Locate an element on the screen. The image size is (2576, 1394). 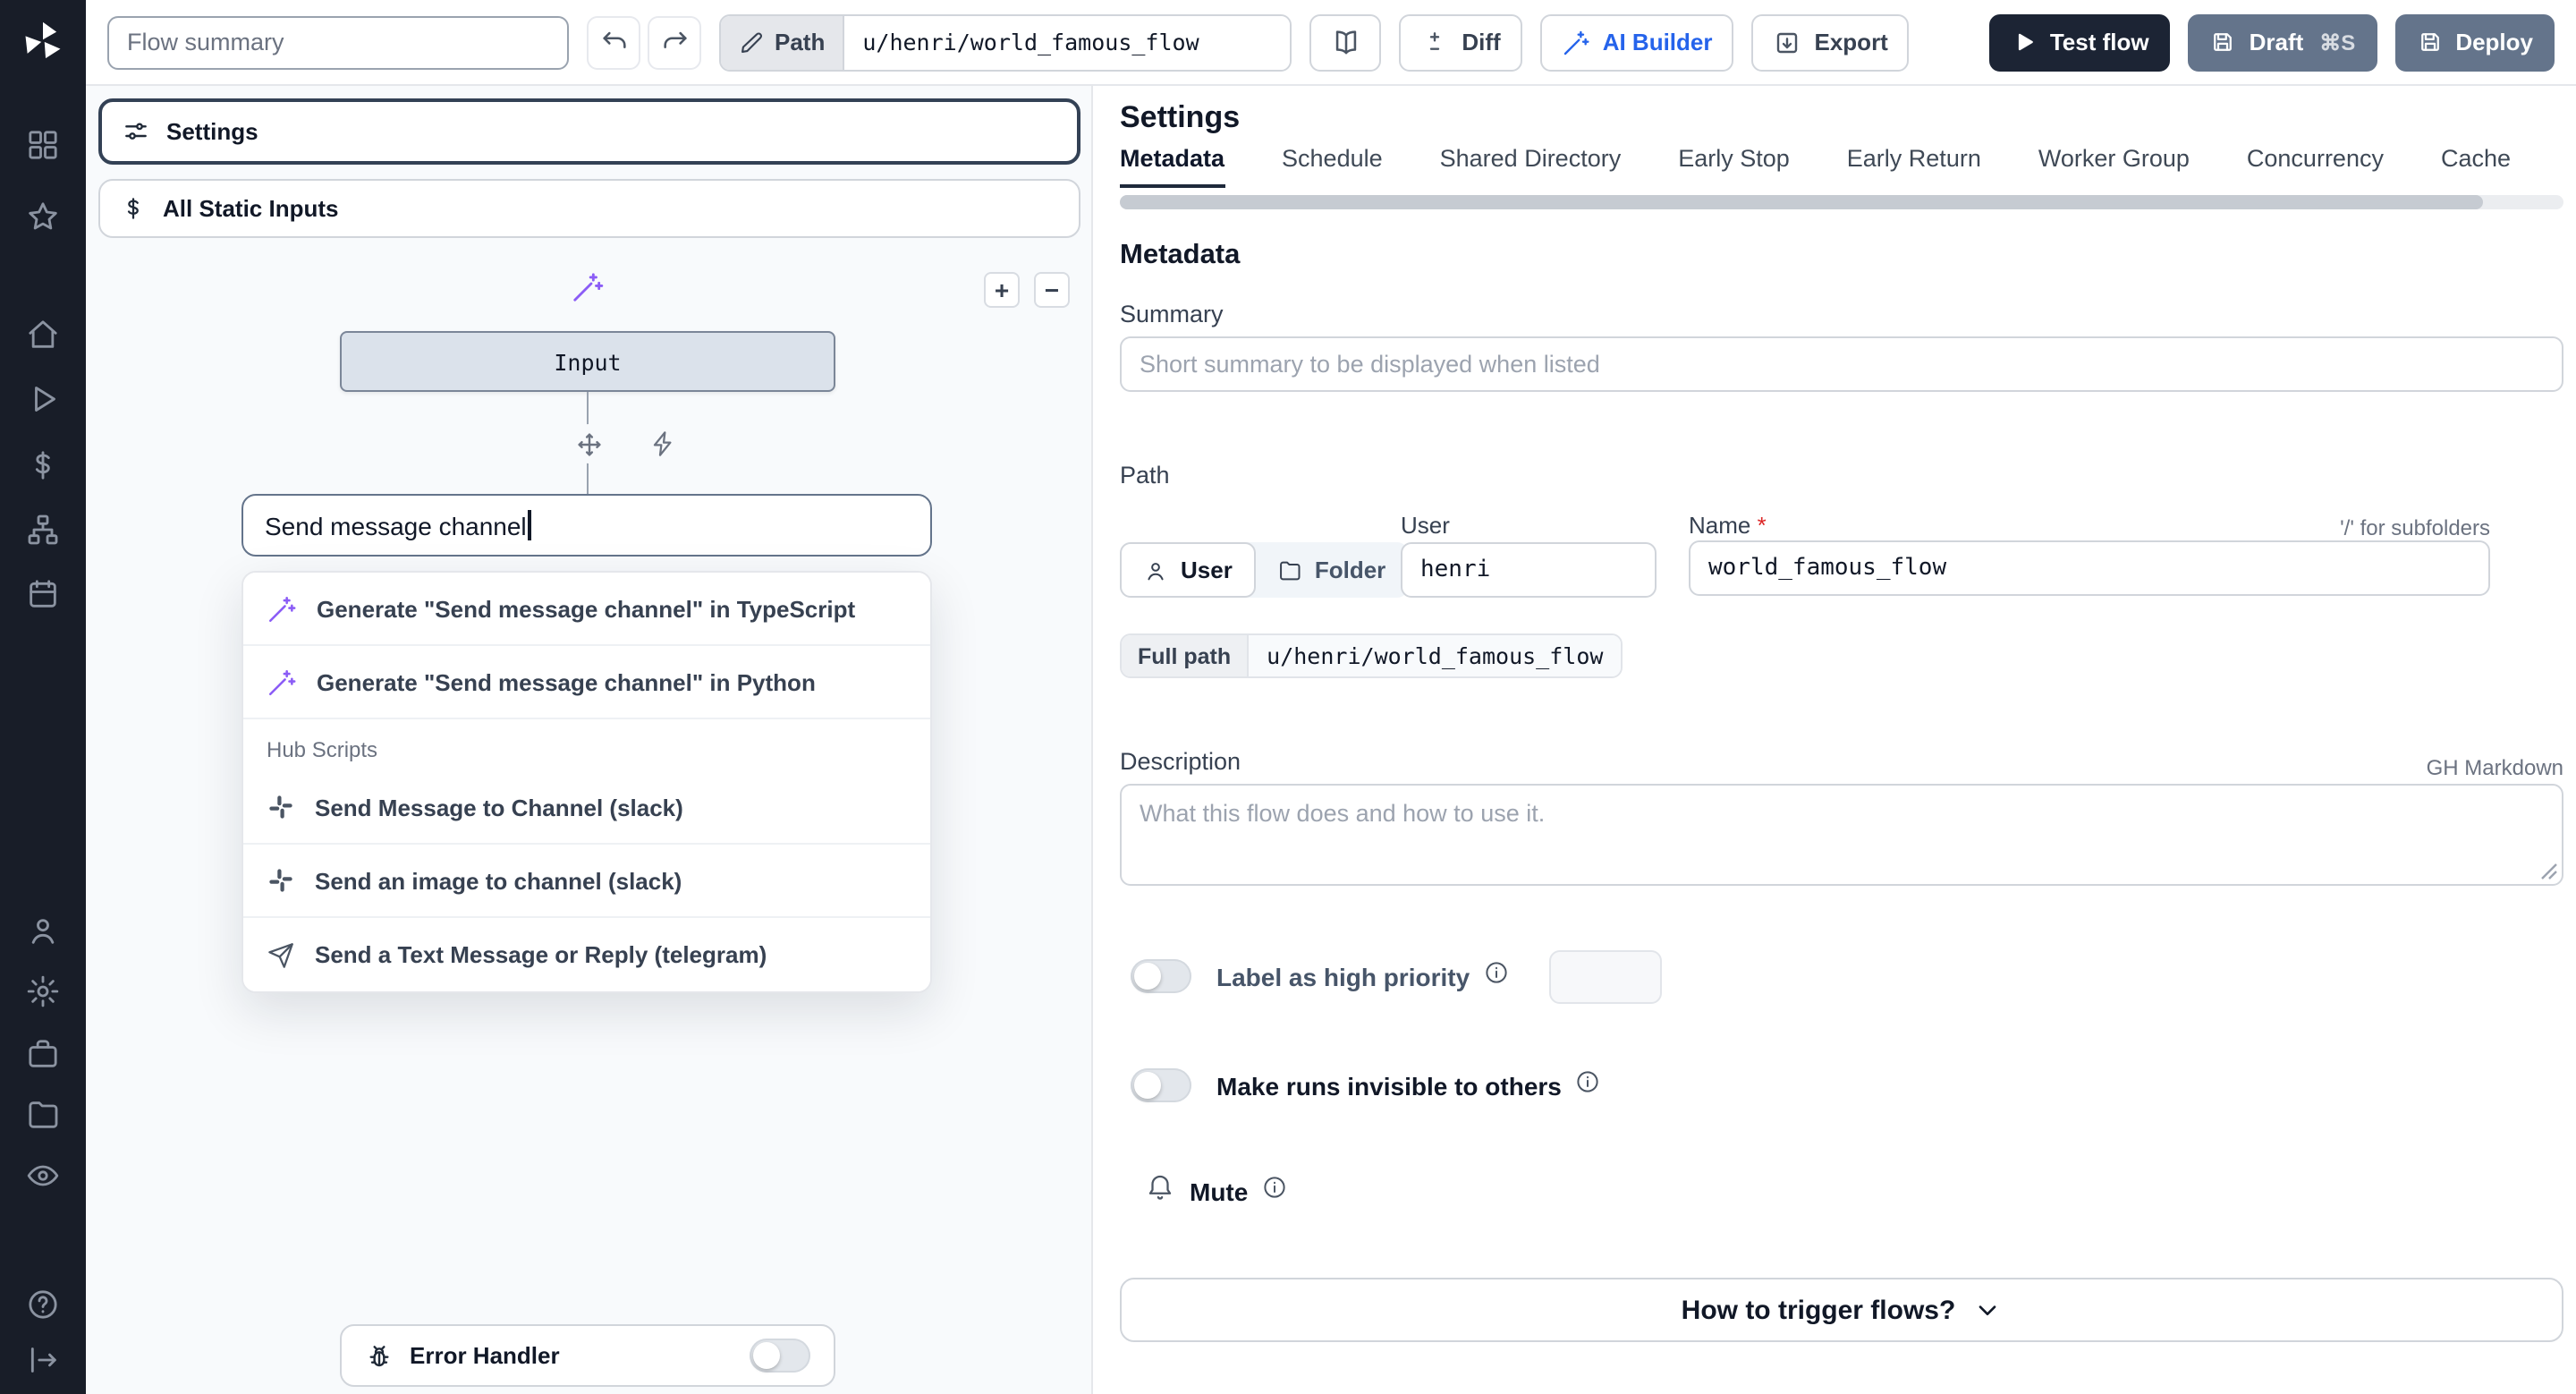
sliders-icon is located at coordinates (136, 130).